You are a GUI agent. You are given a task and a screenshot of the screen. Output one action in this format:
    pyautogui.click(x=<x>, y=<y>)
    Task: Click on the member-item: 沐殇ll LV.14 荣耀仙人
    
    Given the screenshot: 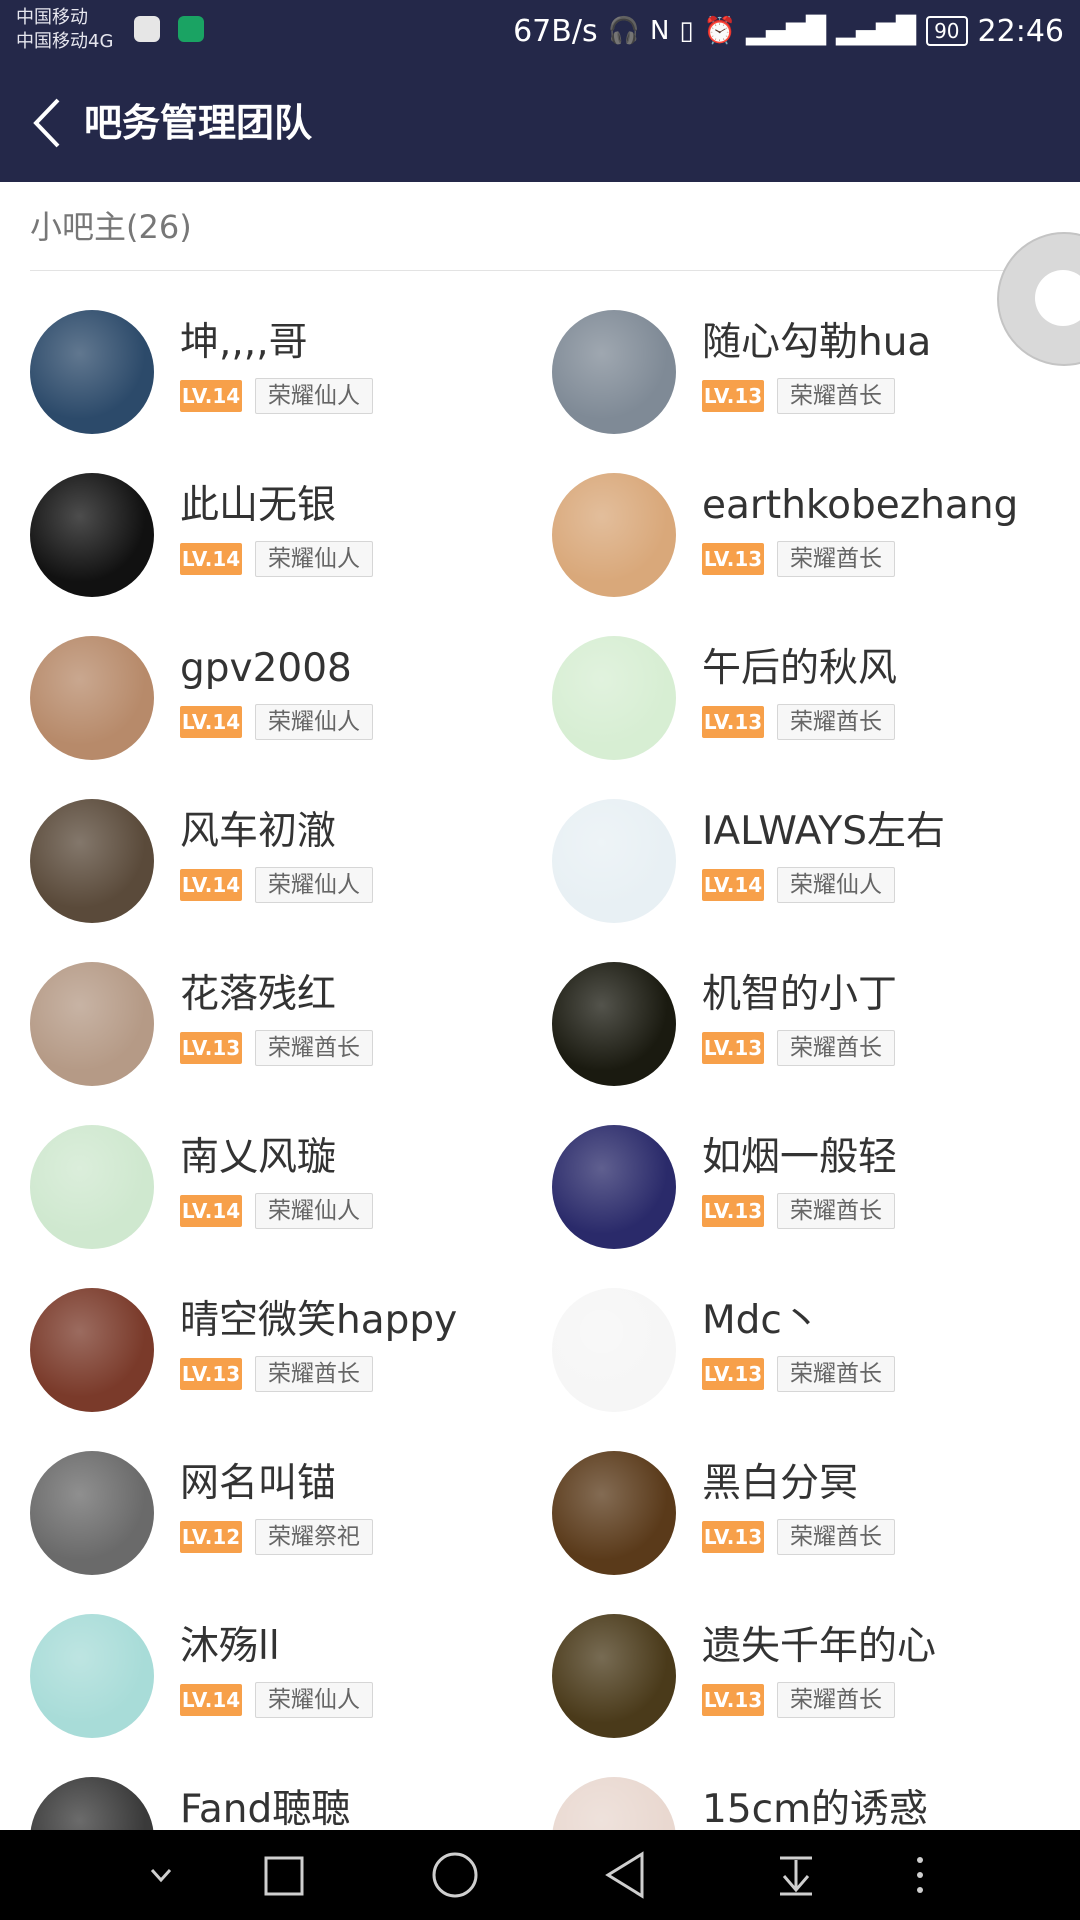 What is the action you would take?
    pyautogui.click(x=285, y=1684)
    